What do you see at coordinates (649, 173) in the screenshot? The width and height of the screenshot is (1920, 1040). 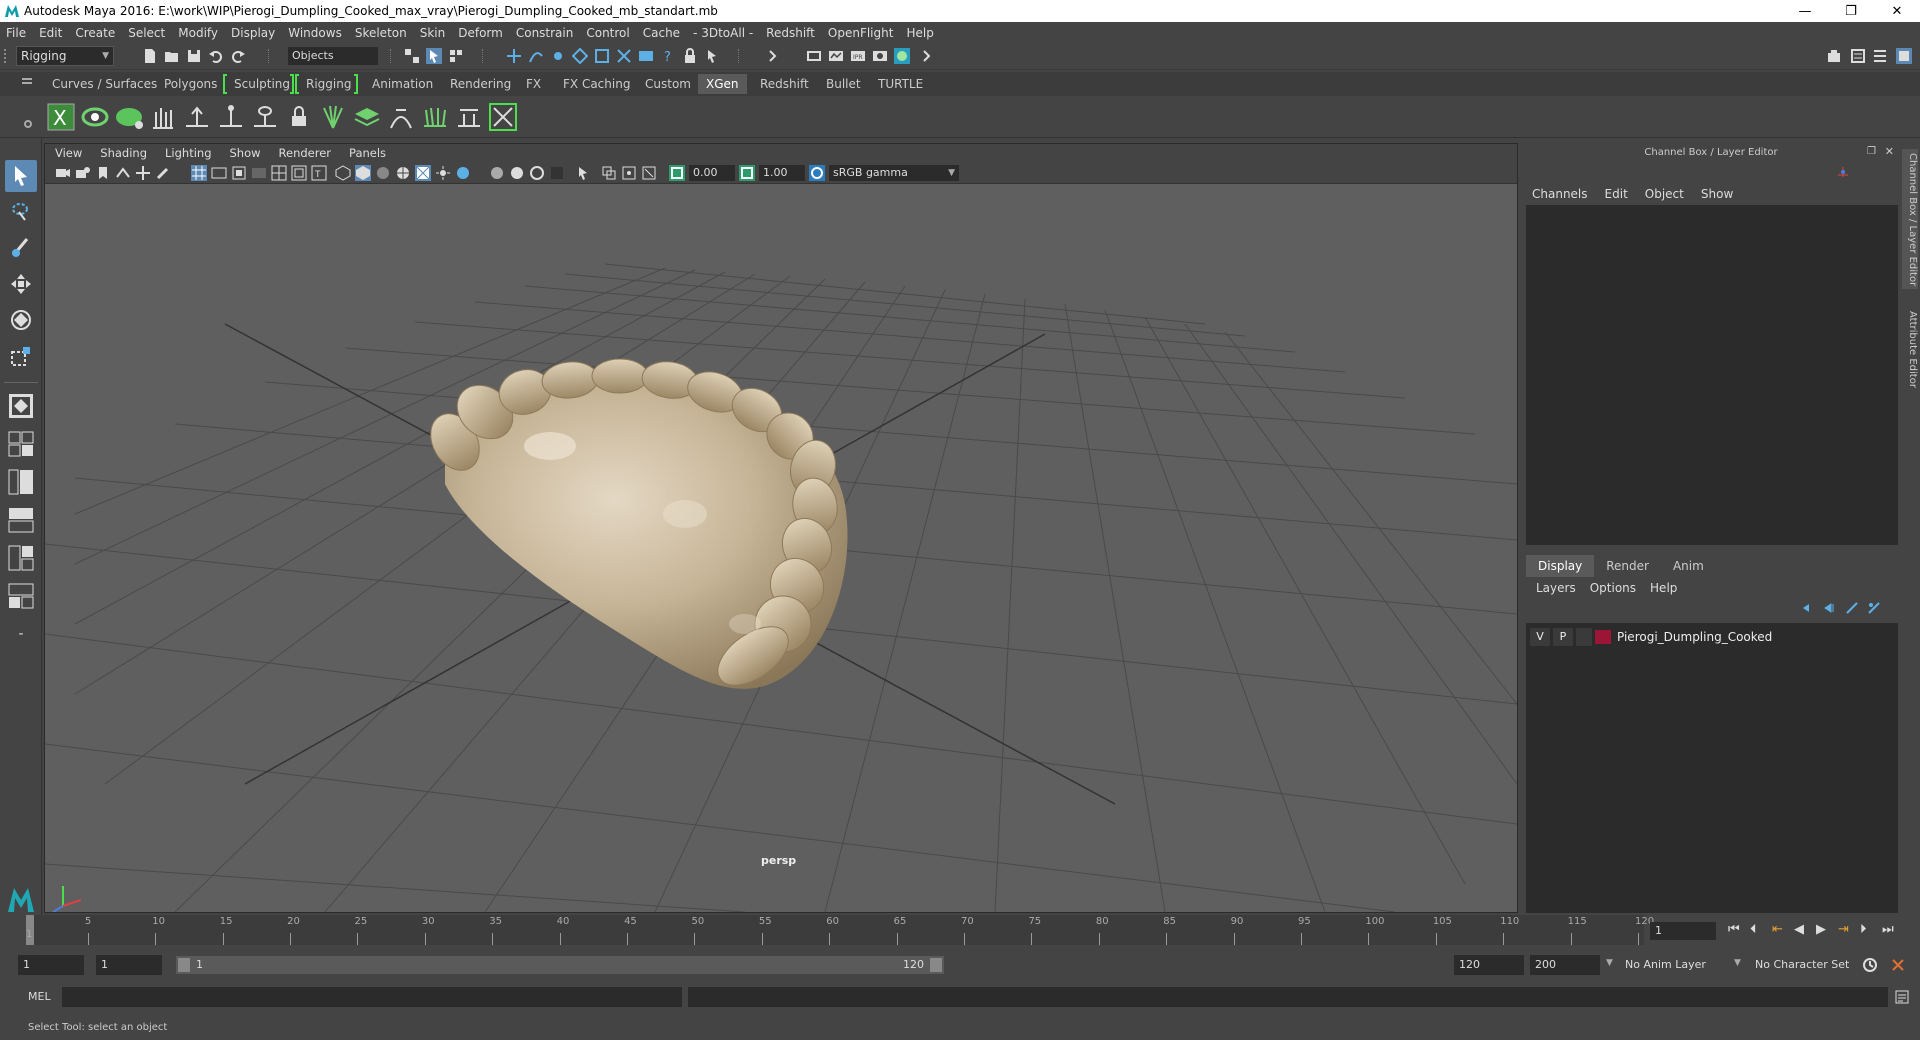 I see `xray-components-icon` at bounding box center [649, 173].